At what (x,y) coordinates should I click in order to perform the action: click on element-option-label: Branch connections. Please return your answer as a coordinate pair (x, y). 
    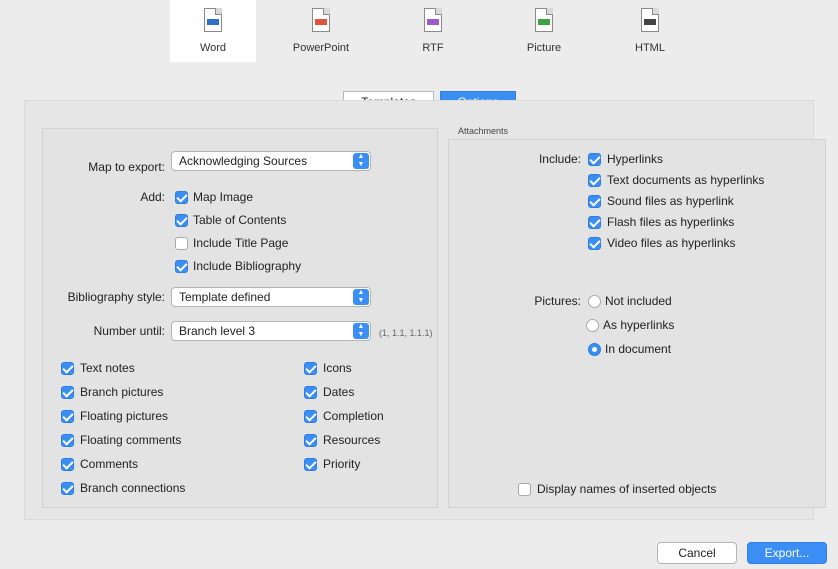
    Looking at the image, I should click on (133, 488).